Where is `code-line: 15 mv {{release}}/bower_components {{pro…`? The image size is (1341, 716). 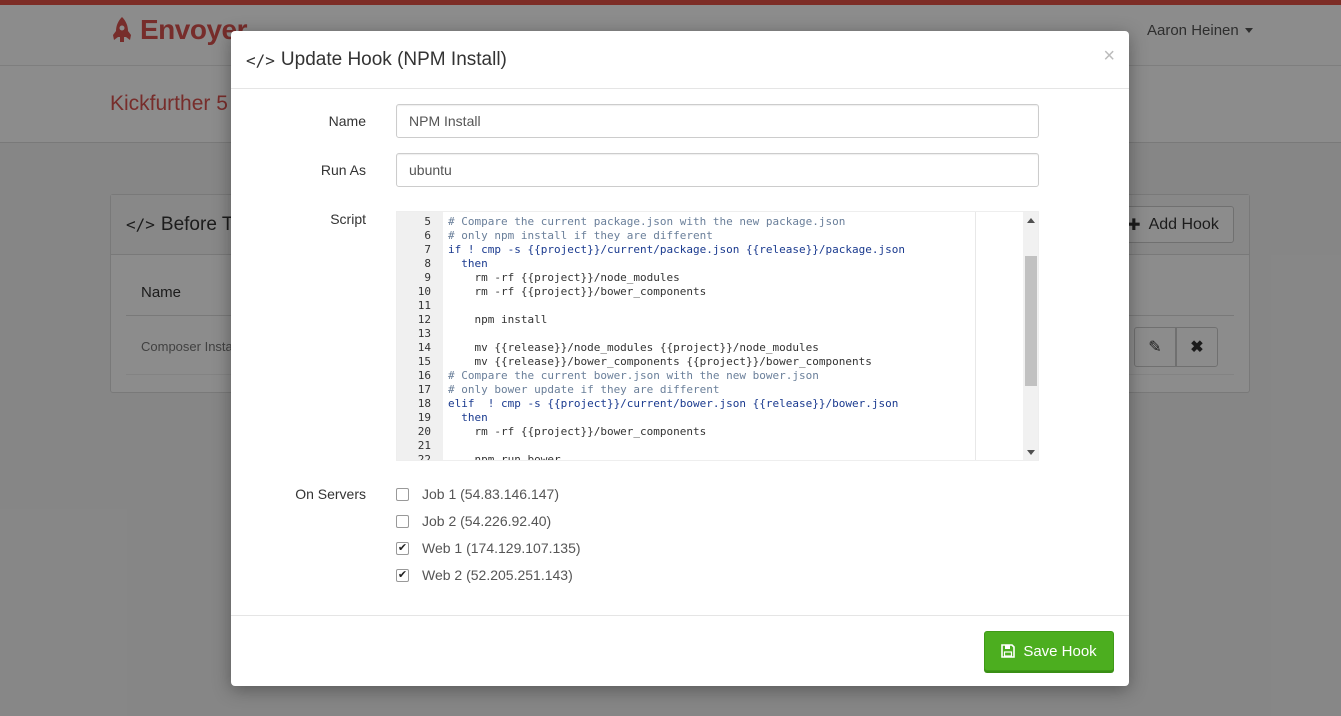 code-line: 15 mv {{release}}/bower_components {{pro… is located at coordinates (687, 362).